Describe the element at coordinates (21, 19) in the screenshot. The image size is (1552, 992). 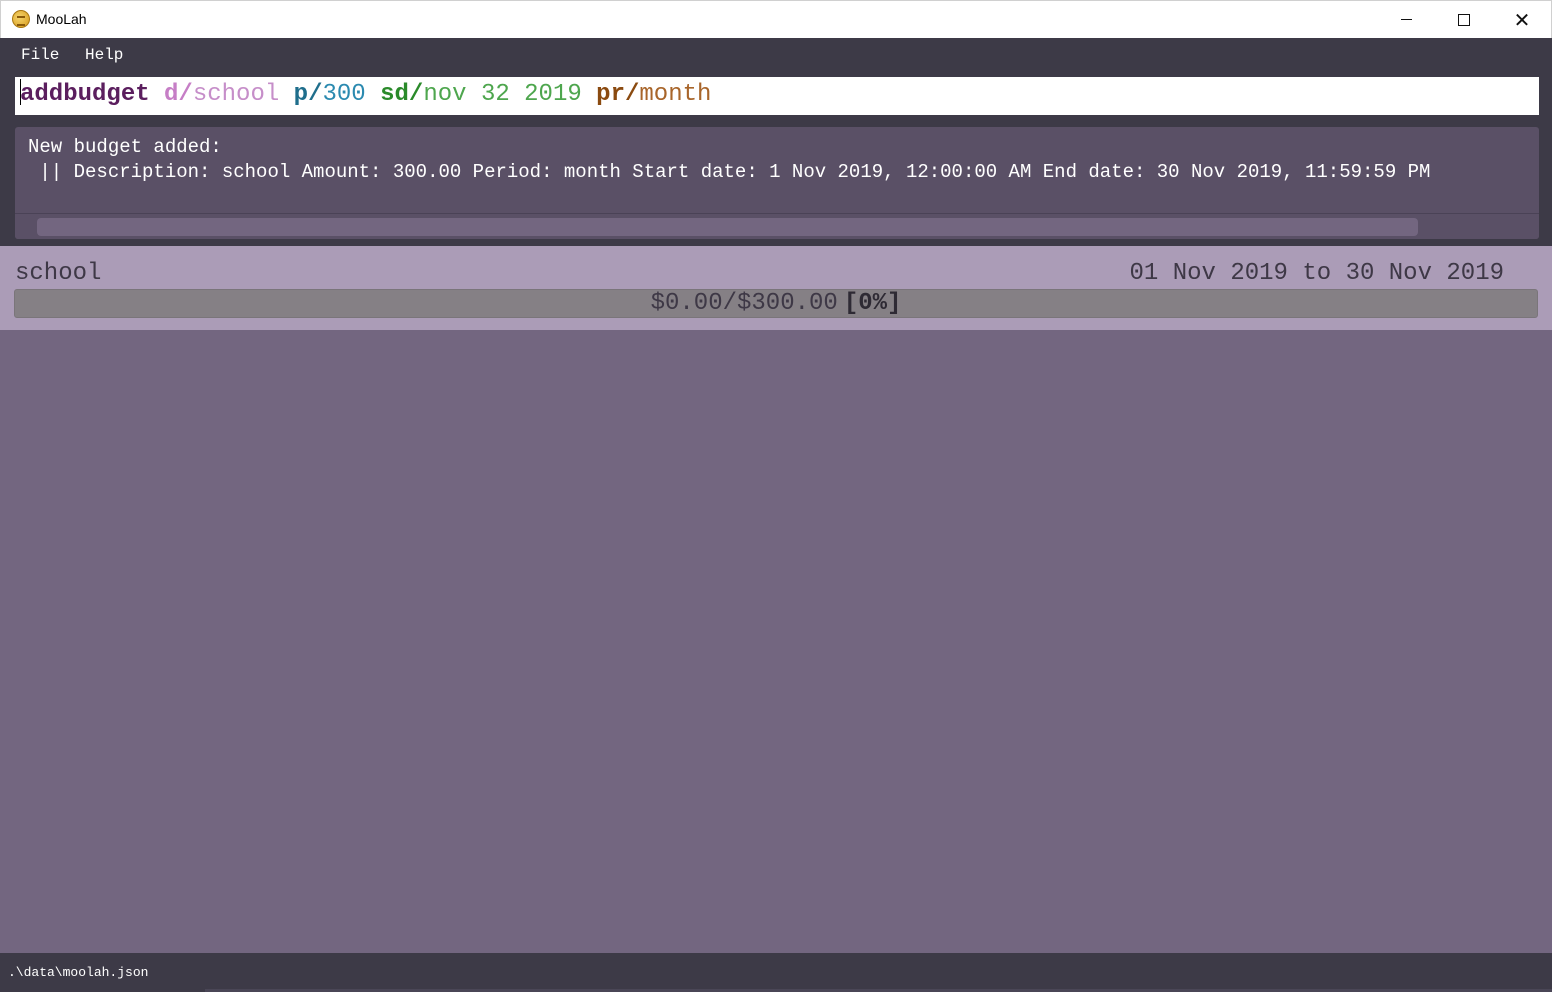
I see `moolah-coin-icon` at that location.